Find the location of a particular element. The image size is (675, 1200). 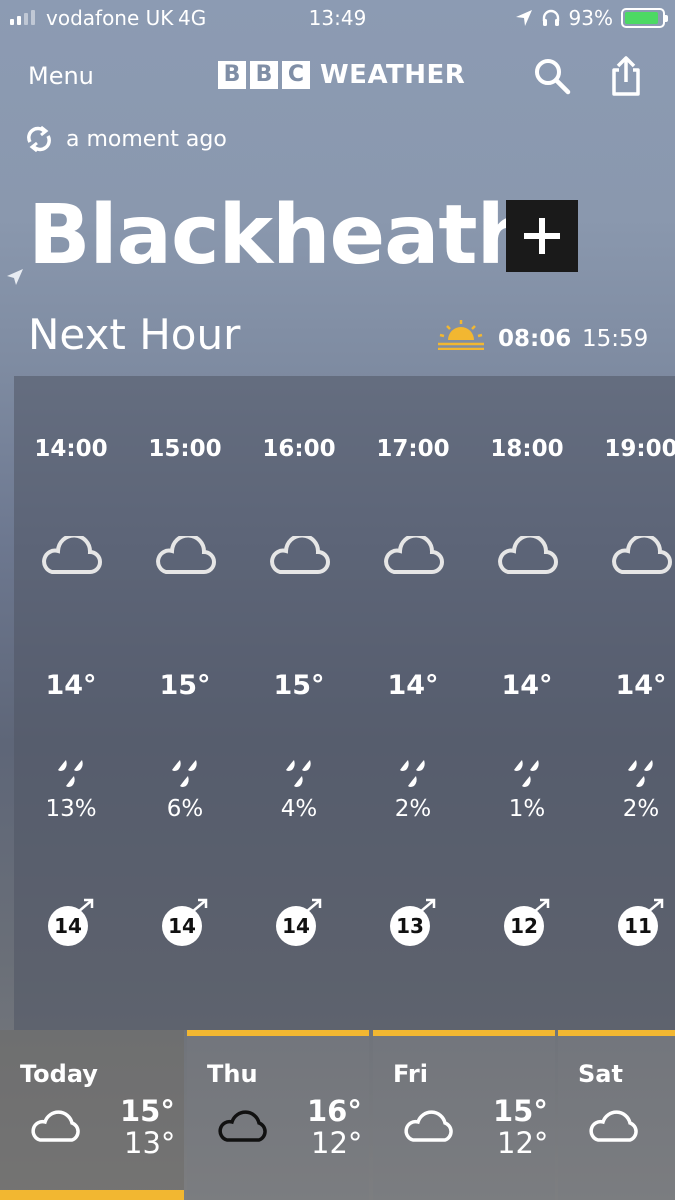

share-button is located at coordinates (626, 76).